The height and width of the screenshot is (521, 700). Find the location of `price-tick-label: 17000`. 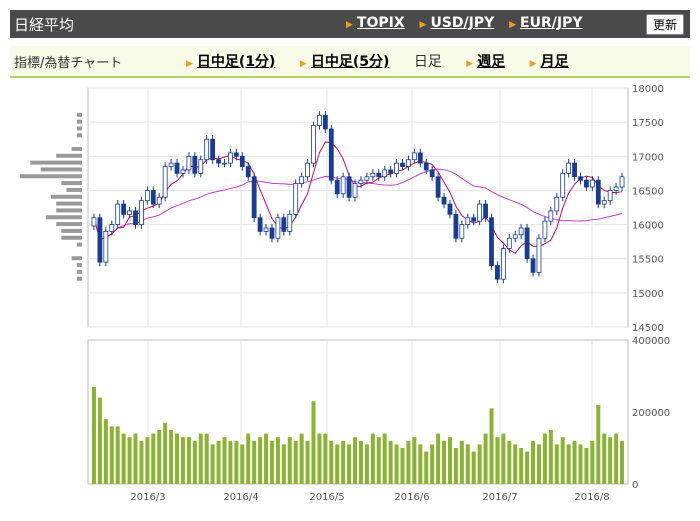

price-tick-label: 17000 is located at coordinates (648, 157).